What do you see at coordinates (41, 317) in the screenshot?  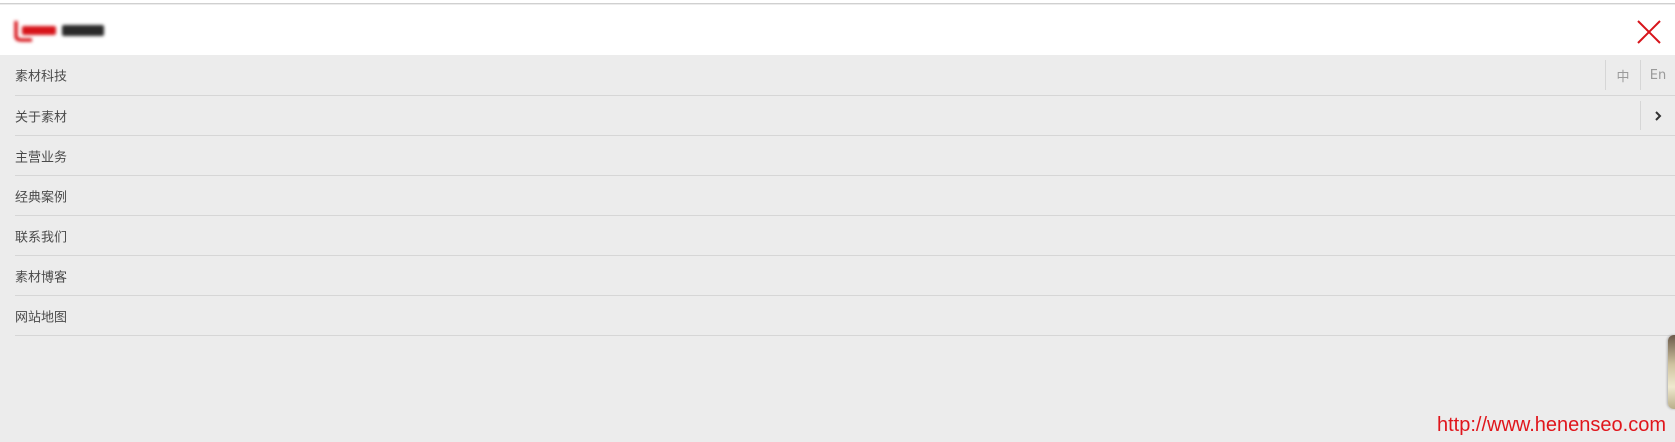 I see `menu-item-label: 网站地图` at bounding box center [41, 317].